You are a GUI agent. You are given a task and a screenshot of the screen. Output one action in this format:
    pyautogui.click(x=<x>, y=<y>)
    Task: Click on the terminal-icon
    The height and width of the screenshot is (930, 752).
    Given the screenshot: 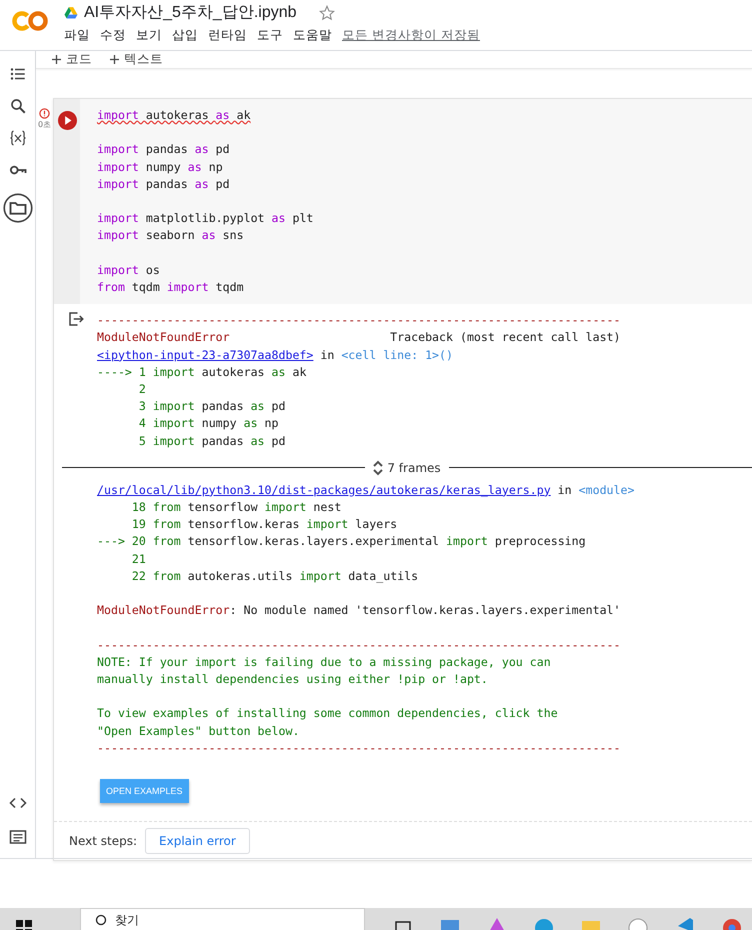 What is the action you would take?
    pyautogui.click(x=17, y=837)
    